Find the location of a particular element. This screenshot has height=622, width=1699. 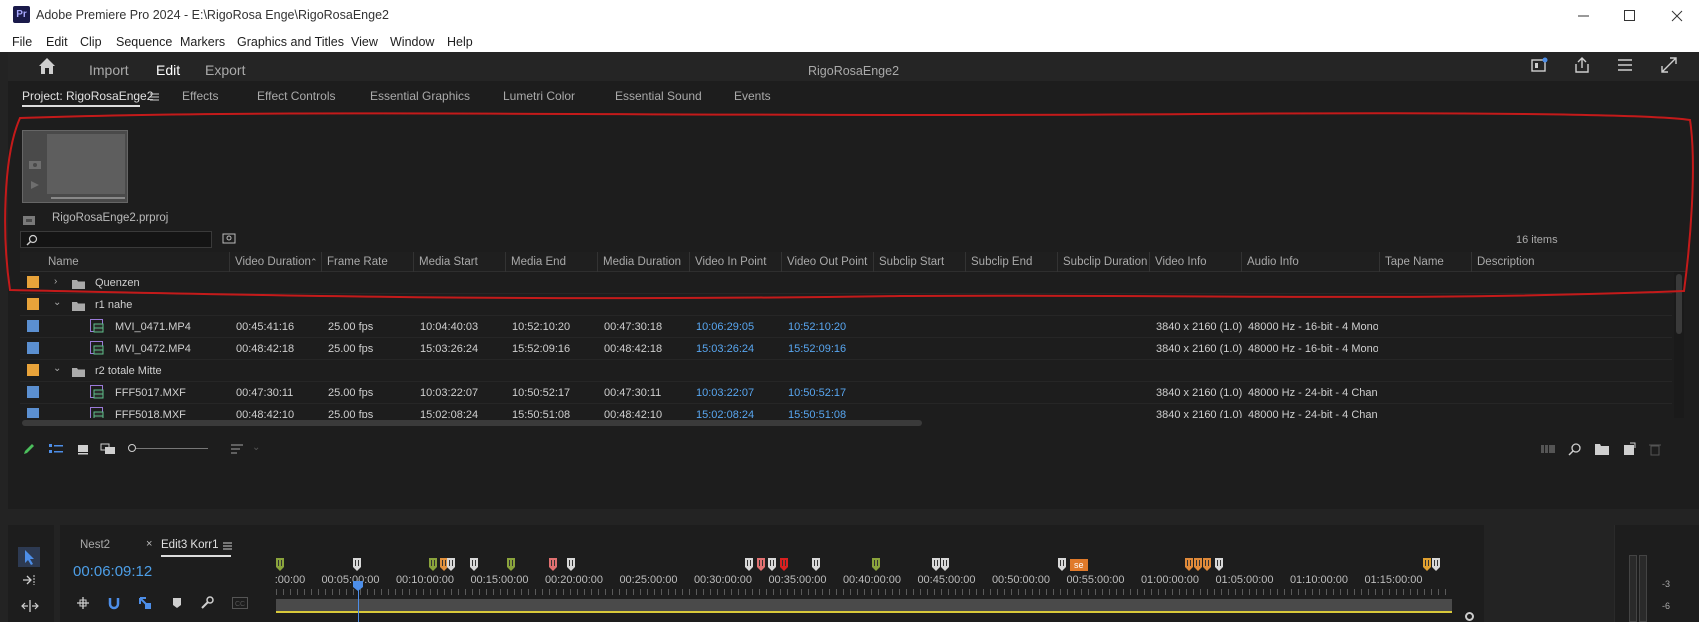

ripple-edit-tool-icon is located at coordinates (30, 606).